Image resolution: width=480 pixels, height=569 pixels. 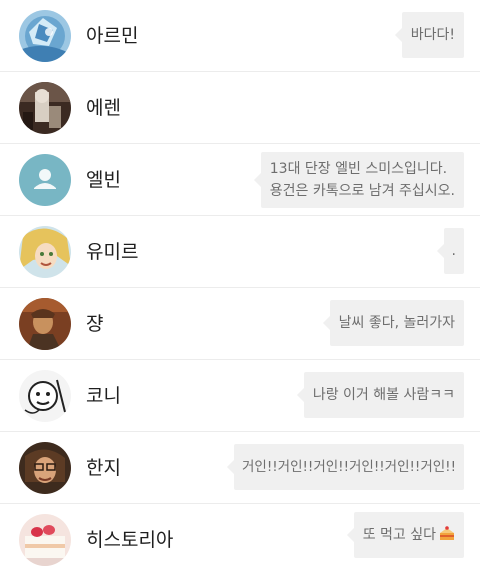 What do you see at coordinates (45, 252) in the screenshot?
I see `ymir-avatar-icon` at bounding box center [45, 252].